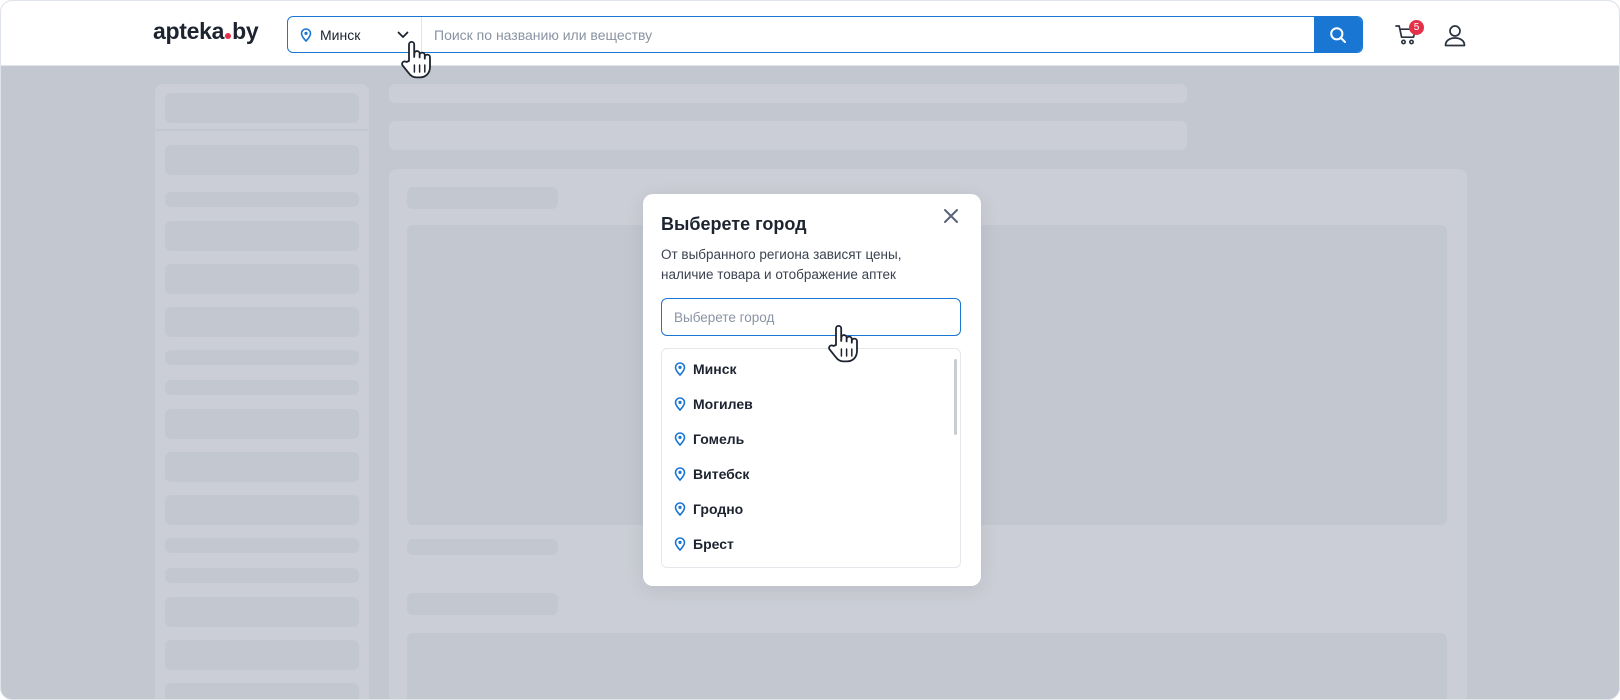 The image size is (1620, 700). Describe the element at coordinates (228, 36) in the screenshot. I see `logo-dot` at that location.